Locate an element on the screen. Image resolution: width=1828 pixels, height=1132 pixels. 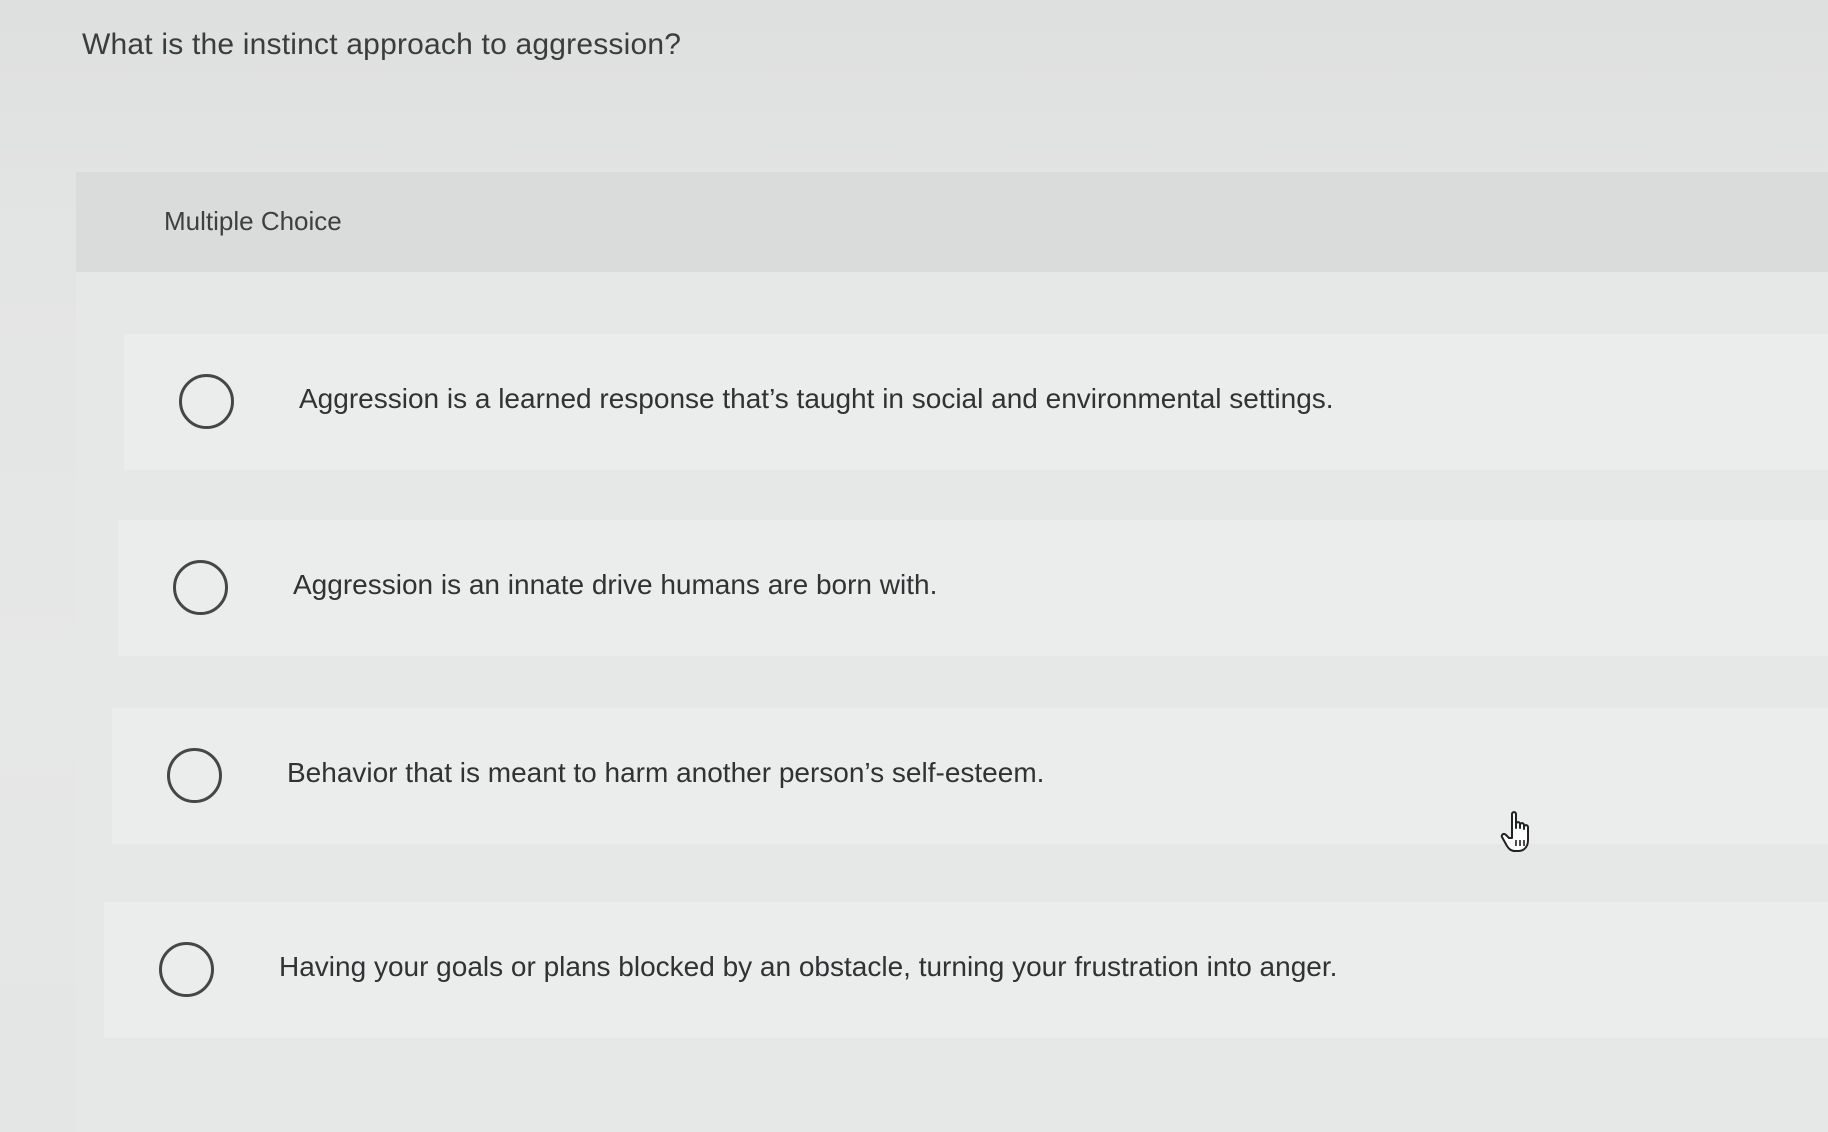
hand-pointer-icon is located at coordinates (1519, 832).